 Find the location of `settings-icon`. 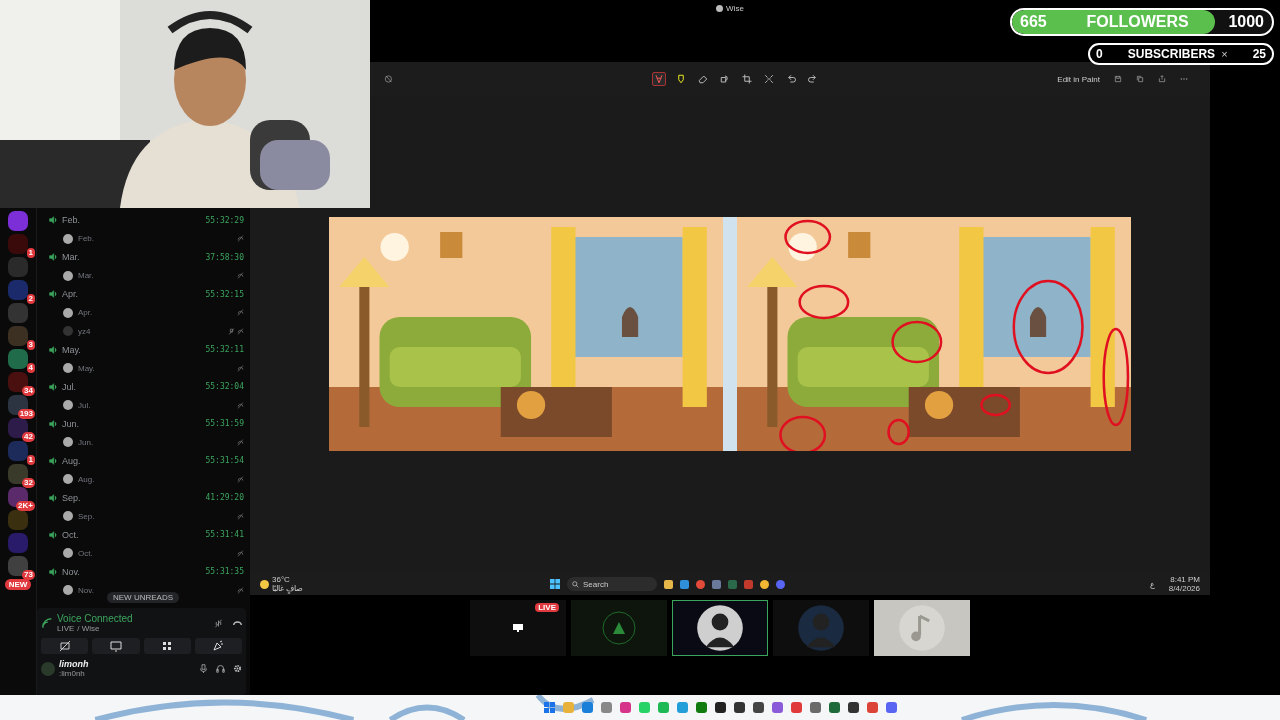

settings-icon is located at coordinates (237, 668).